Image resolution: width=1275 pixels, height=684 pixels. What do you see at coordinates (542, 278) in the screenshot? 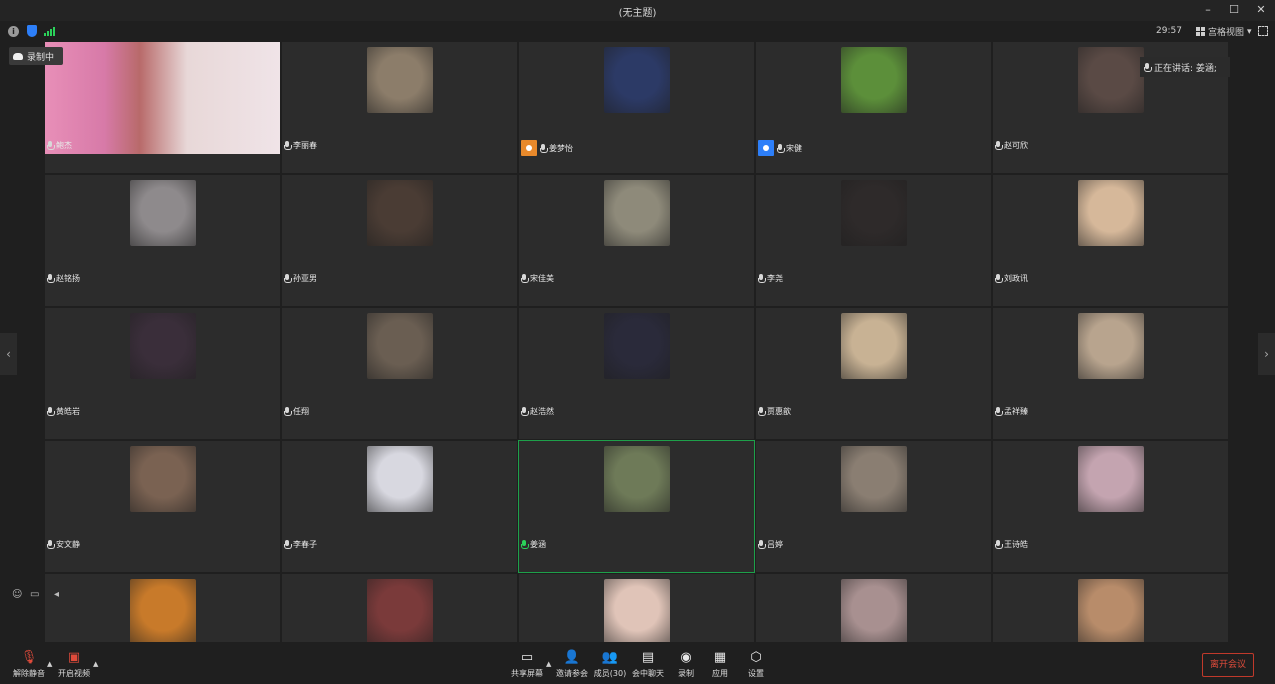
I see `participant-name: 宋佳美` at bounding box center [542, 278].